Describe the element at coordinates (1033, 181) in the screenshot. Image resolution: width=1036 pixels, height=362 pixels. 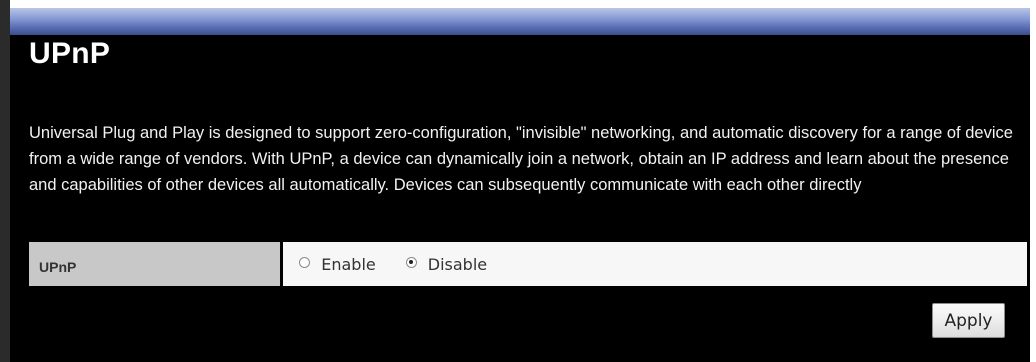
I see `outer-right-border` at that location.